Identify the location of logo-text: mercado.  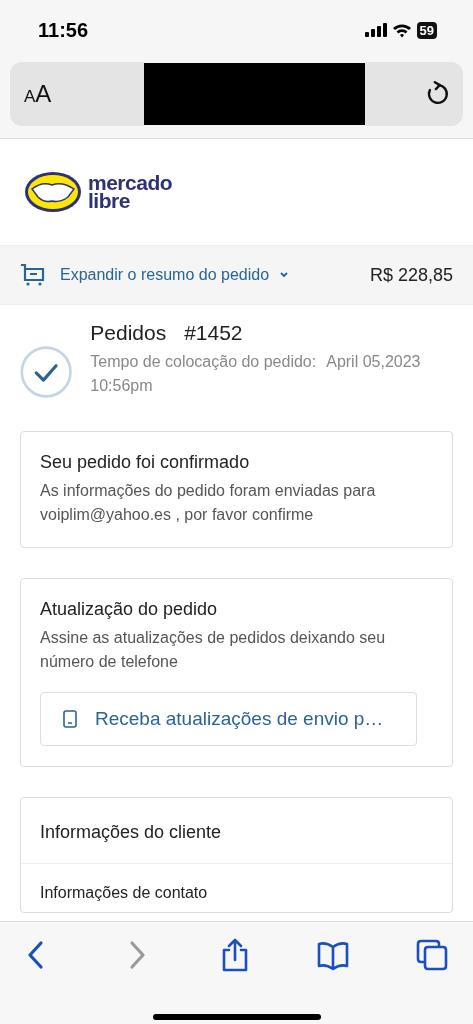
(130, 183).